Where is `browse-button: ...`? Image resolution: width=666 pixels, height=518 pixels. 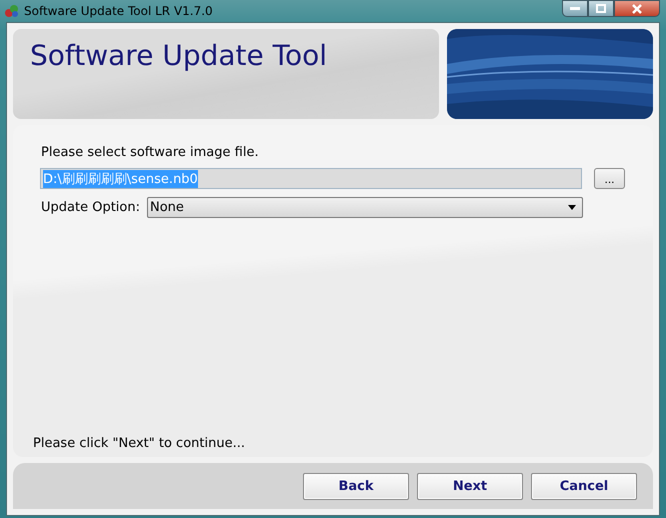 browse-button: ... is located at coordinates (609, 178).